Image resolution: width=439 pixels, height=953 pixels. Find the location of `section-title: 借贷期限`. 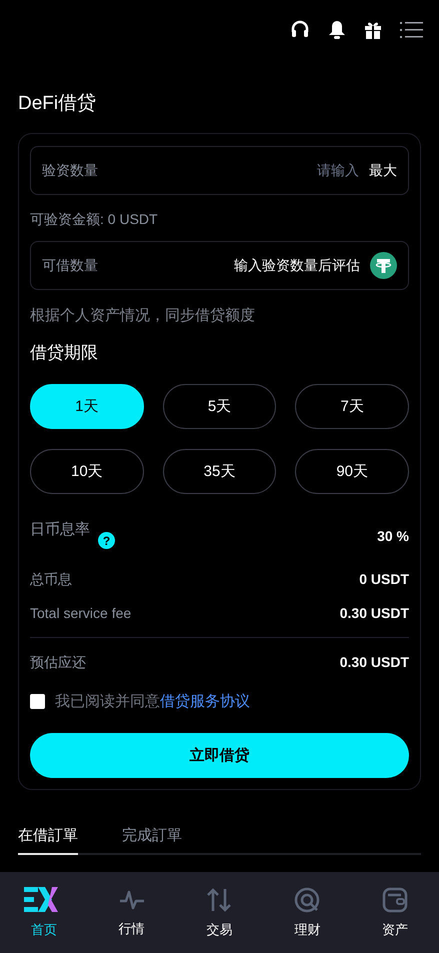

section-title: 借贷期限 is located at coordinates (64, 353).